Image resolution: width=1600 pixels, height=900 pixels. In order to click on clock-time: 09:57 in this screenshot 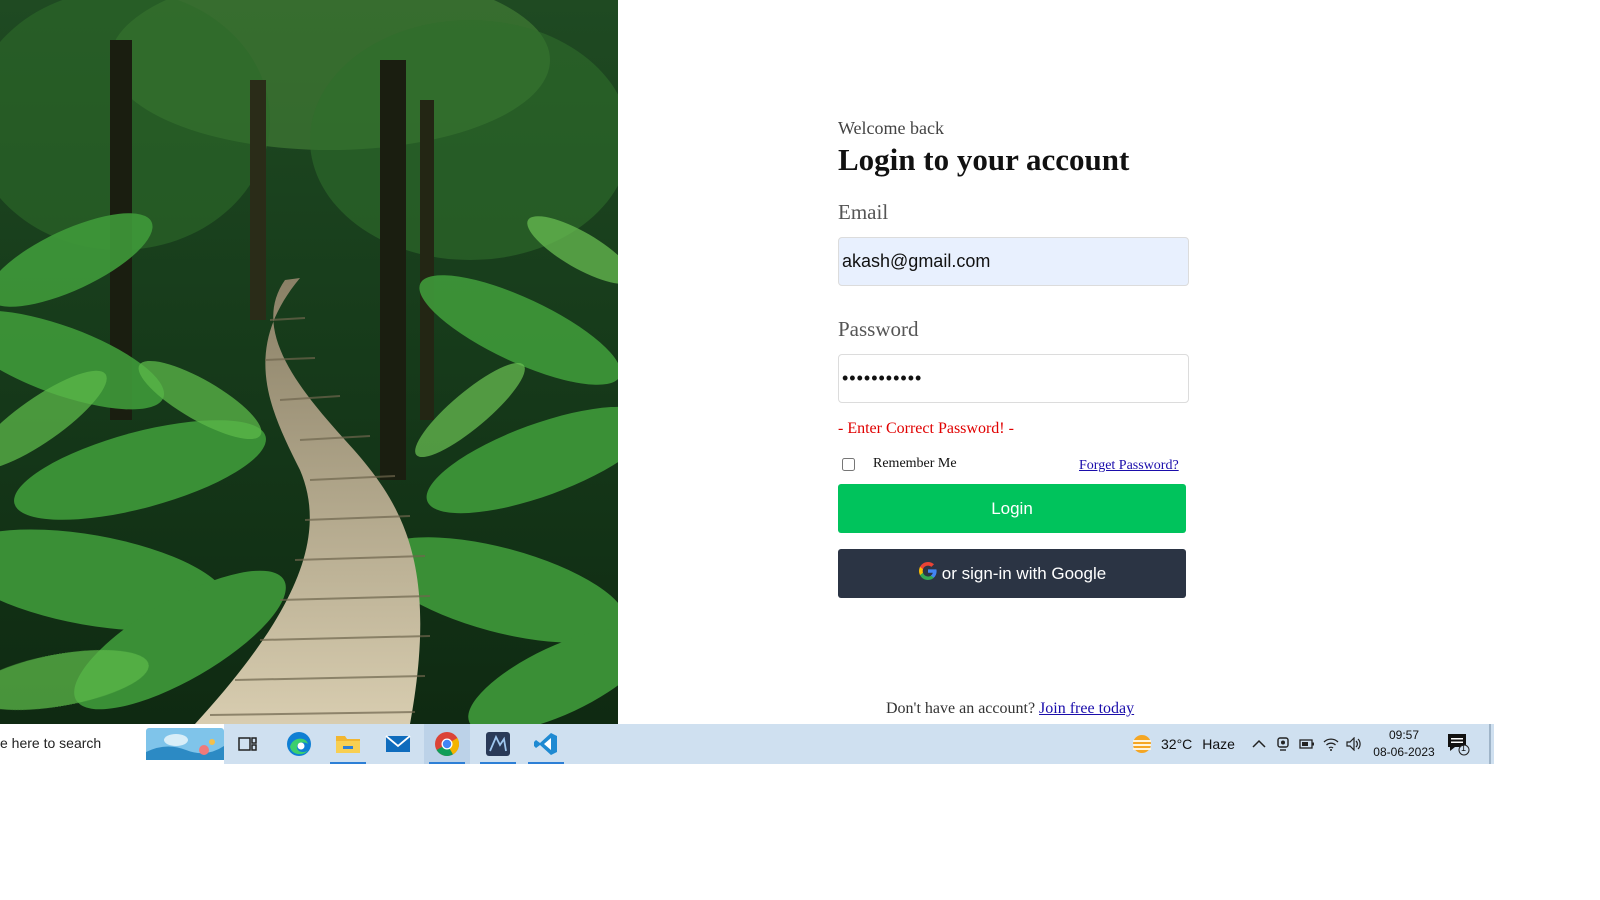, I will do `click(1404, 735)`.